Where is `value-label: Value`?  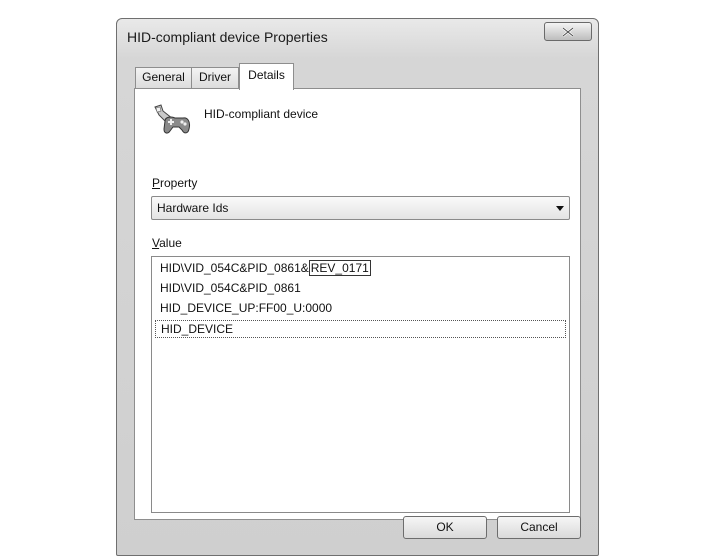
value-label: Value is located at coordinates (167, 243).